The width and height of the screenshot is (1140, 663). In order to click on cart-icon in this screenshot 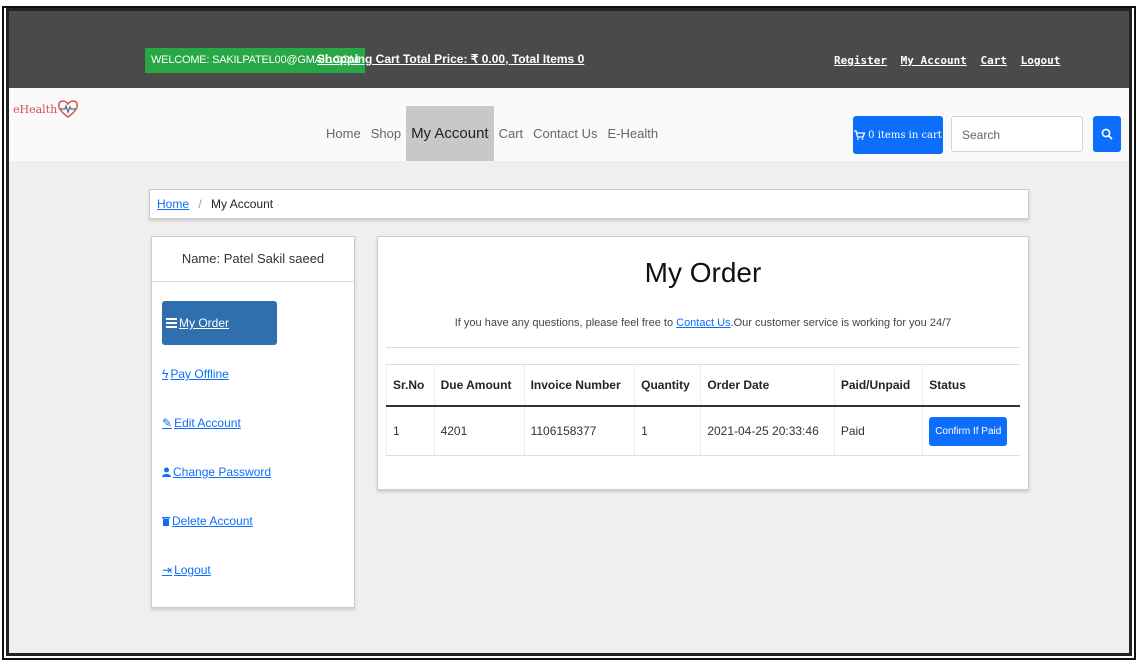, I will do `click(860, 135)`.